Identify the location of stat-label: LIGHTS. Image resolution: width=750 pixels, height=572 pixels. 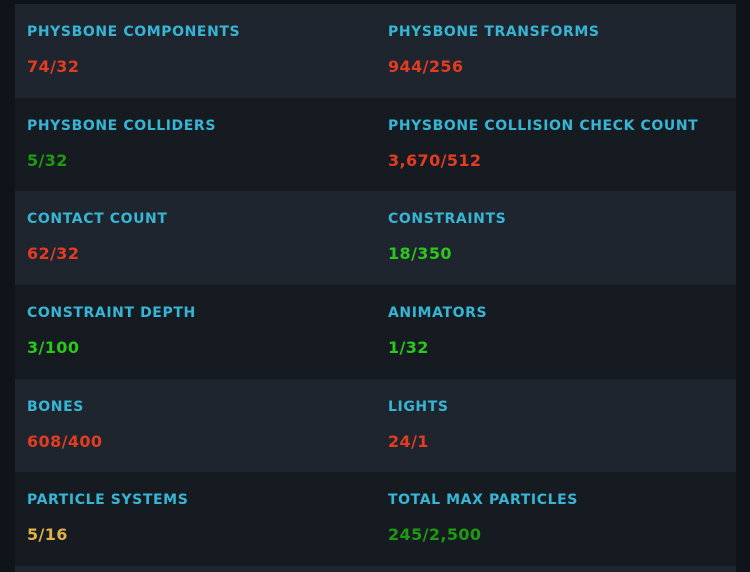
(418, 407).